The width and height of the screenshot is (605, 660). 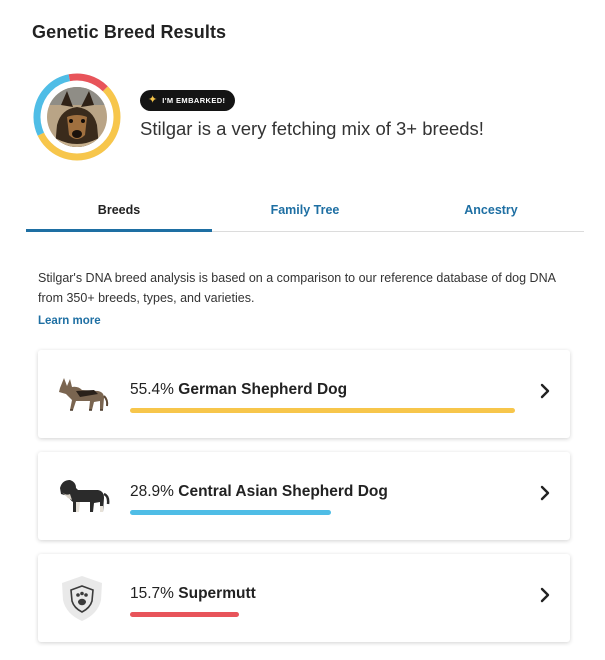 What do you see at coordinates (304, 598) in the screenshot?
I see `breed-card-supermutt: 15.7% Supermutt` at bounding box center [304, 598].